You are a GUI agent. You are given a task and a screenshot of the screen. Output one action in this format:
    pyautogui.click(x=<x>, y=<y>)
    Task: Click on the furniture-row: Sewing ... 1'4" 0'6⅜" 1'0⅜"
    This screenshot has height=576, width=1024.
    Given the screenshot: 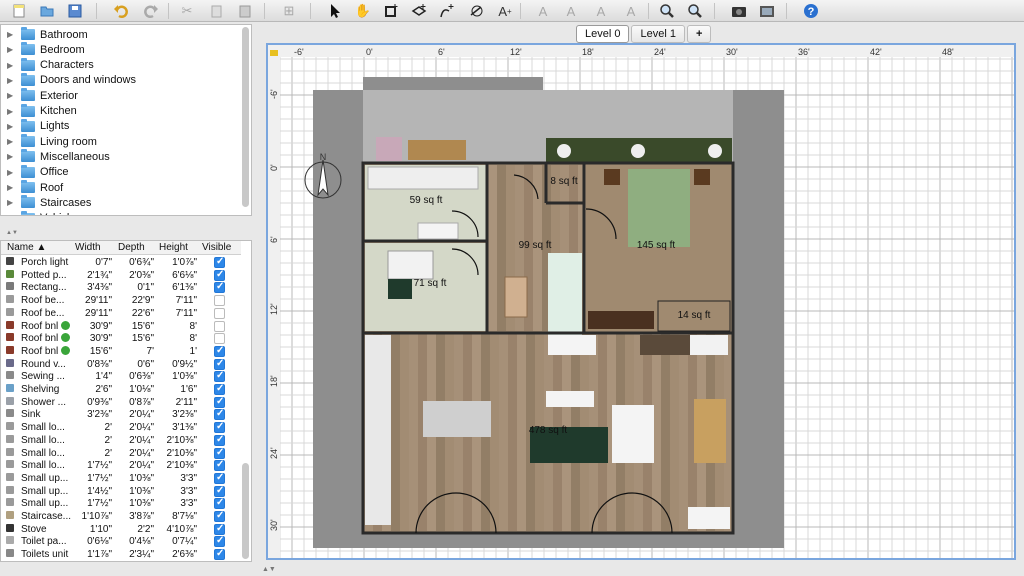 What is the action you would take?
    pyautogui.click(x=121, y=377)
    